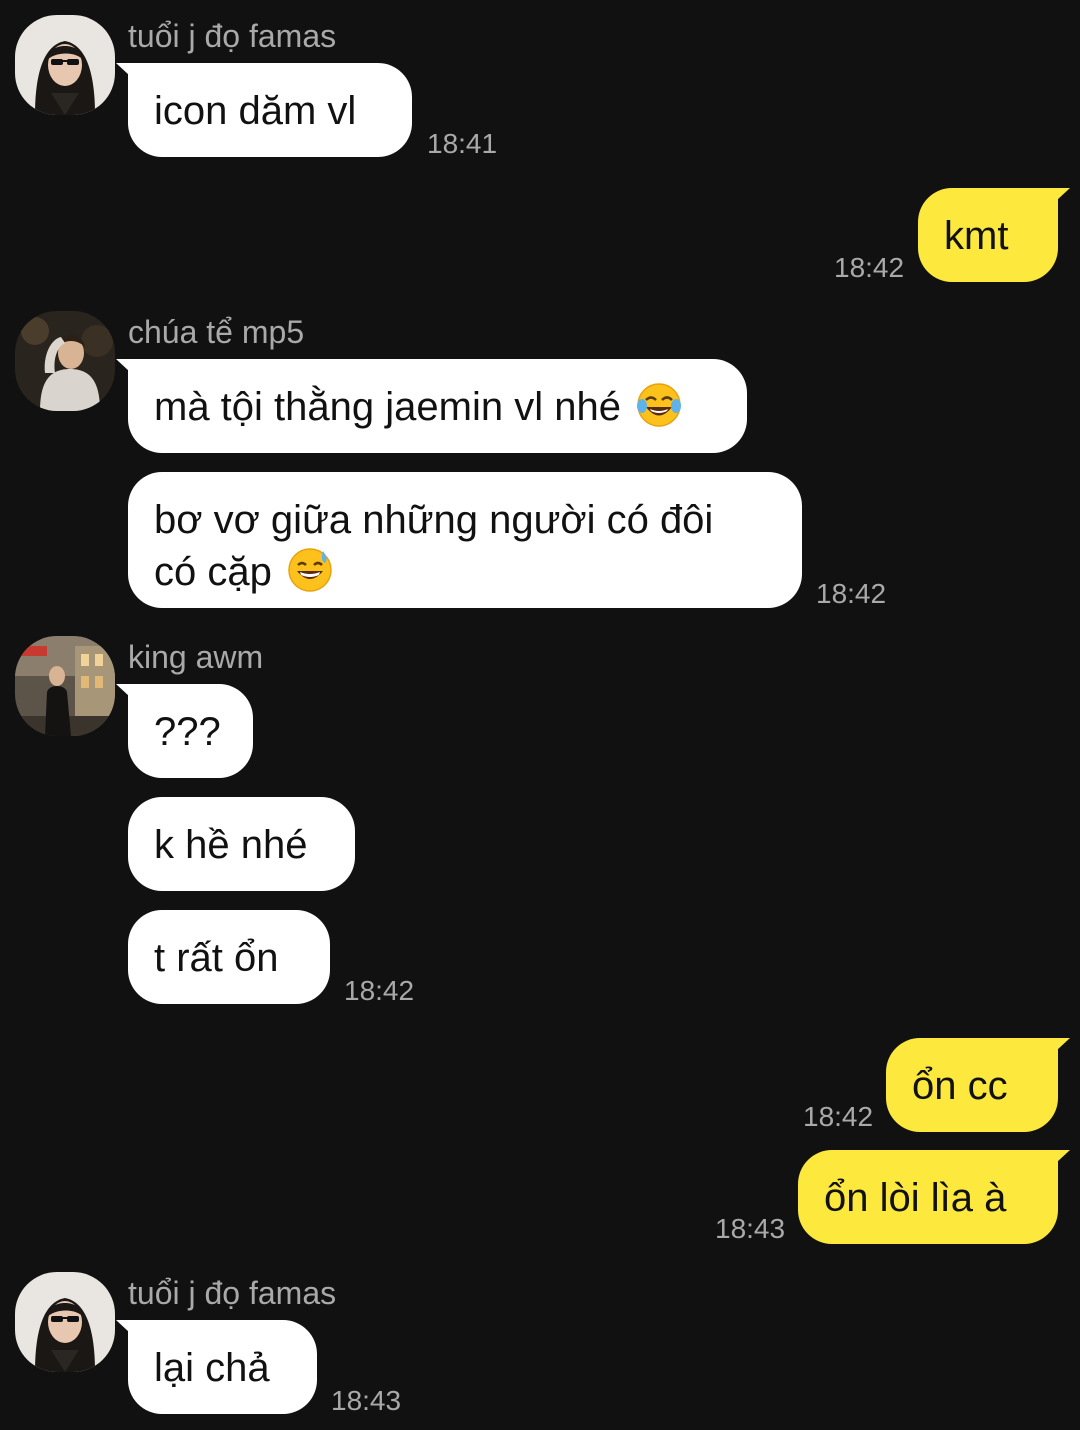 The image size is (1080, 1430). I want to click on grinning-face-with-sweat-icon, so click(310, 570).